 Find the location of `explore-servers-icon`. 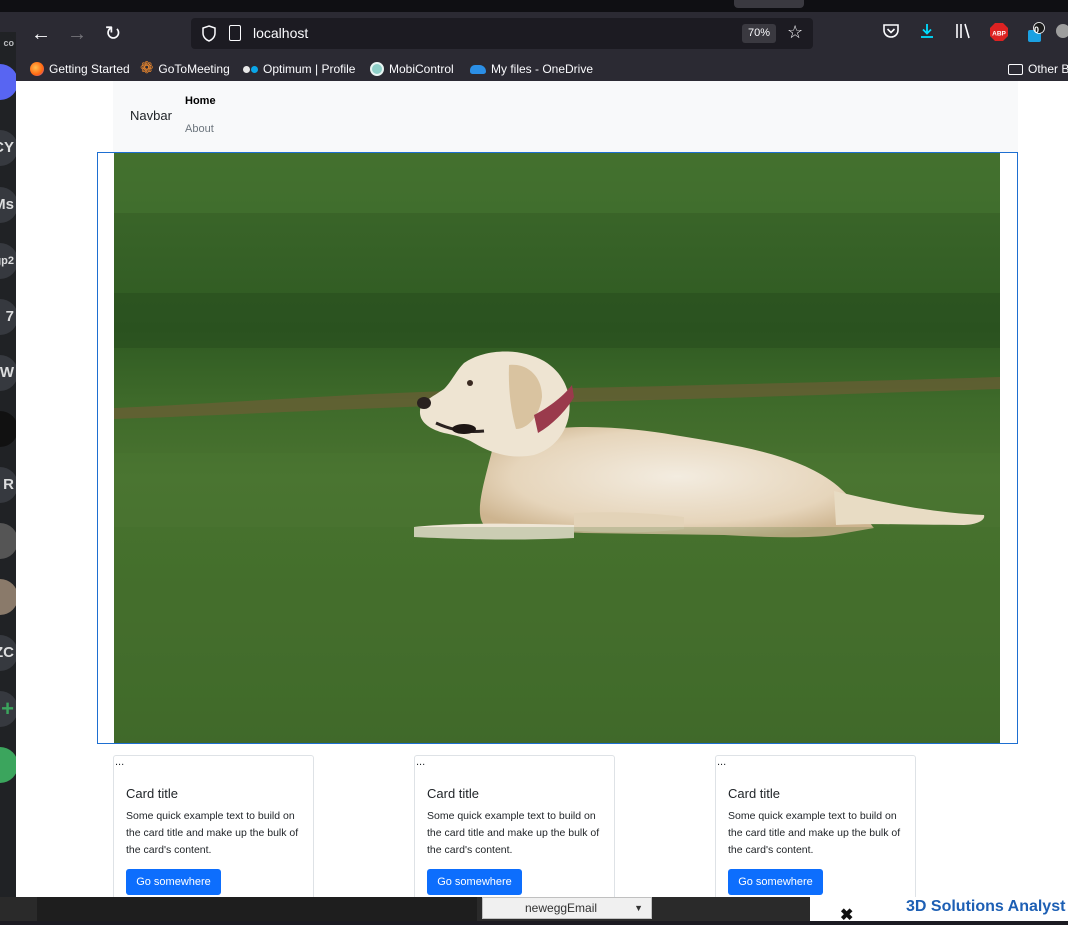

explore-servers-icon is located at coordinates (8, 765).